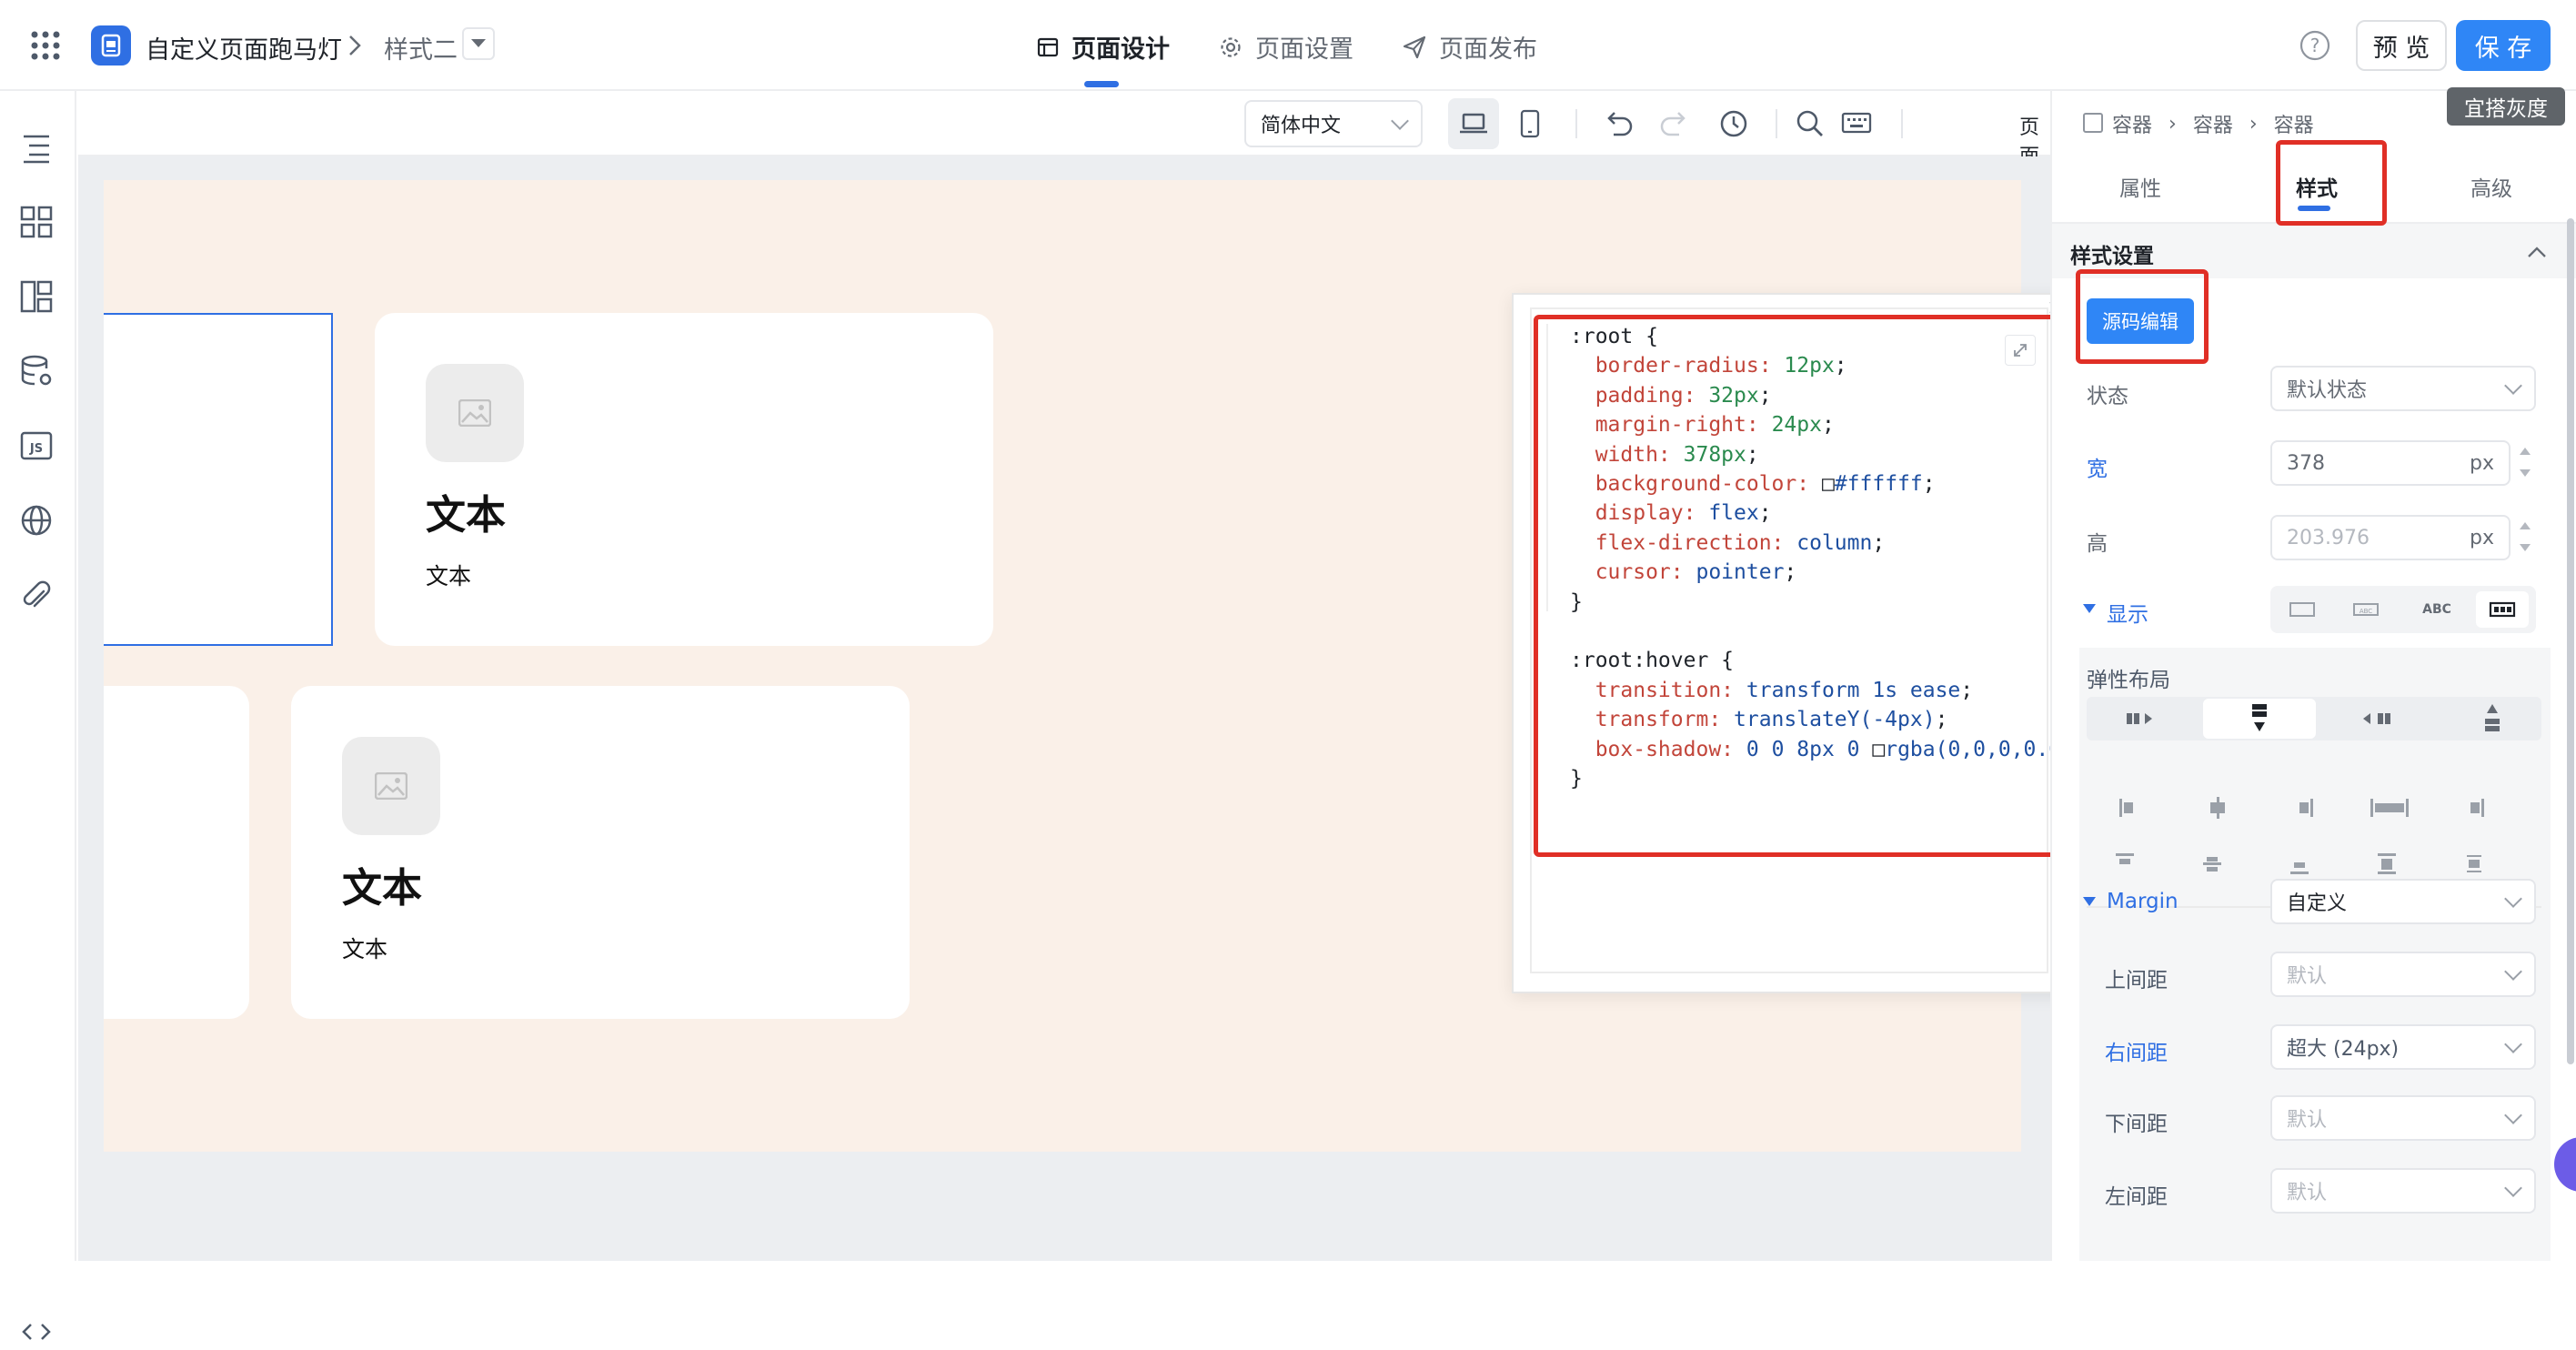 The width and height of the screenshot is (2576, 1350). Describe the element at coordinates (36, 296) in the screenshot. I see `layout-icon` at that location.